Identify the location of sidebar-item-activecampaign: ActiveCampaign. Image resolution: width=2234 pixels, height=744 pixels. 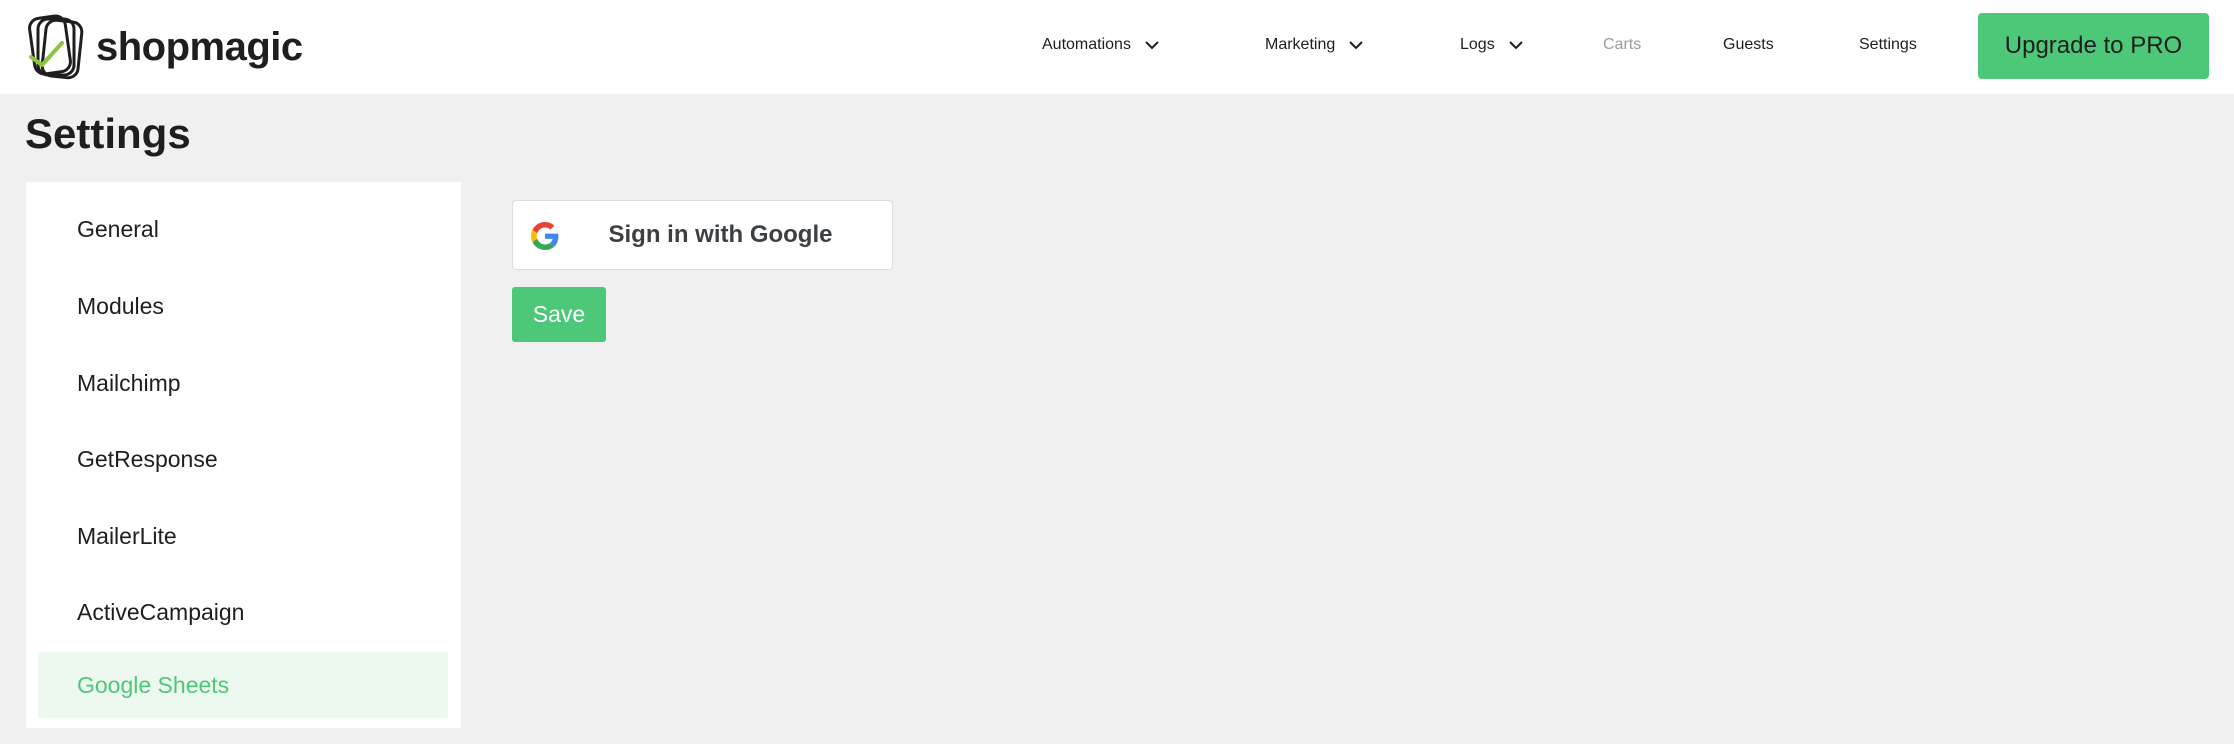
(243, 612).